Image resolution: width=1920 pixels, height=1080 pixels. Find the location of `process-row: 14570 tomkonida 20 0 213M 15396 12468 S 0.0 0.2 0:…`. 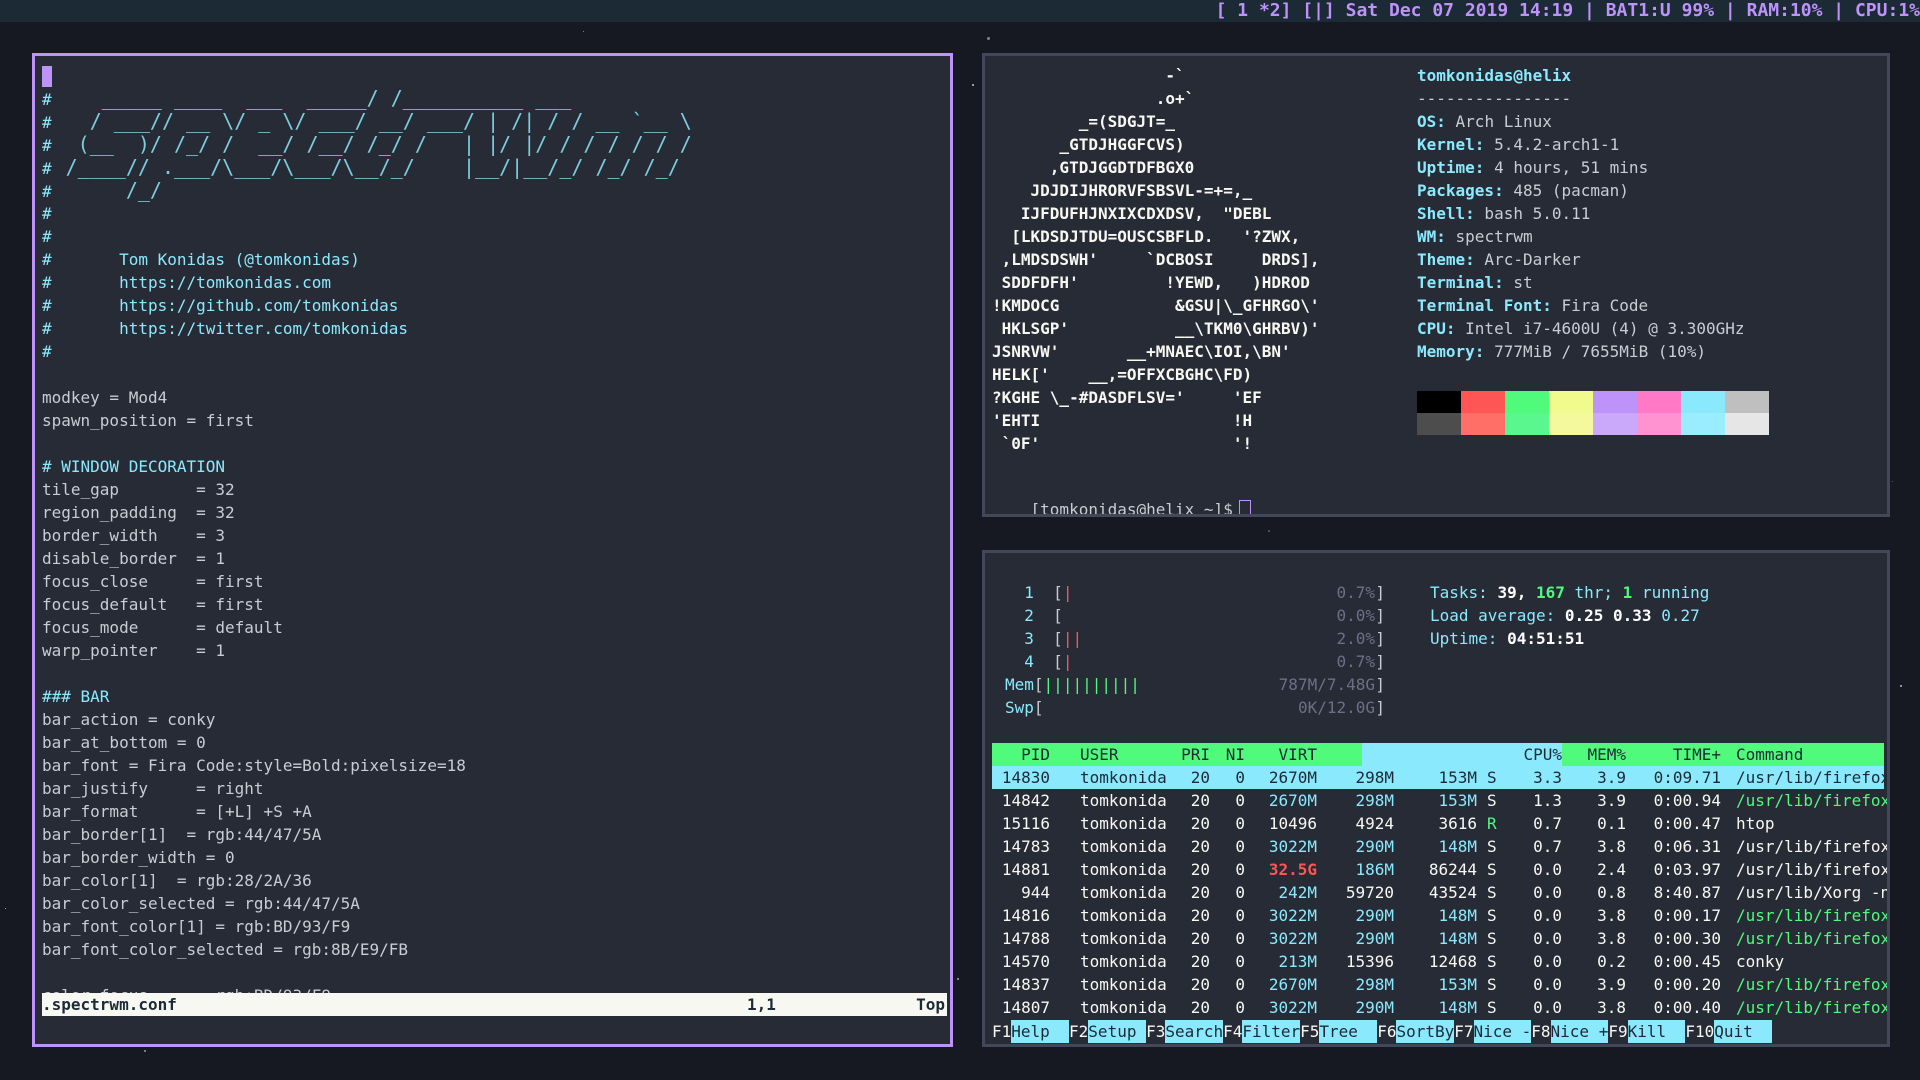

process-row: 14570 tomkonida 20 0 213M 15396 12468 S 0.0 0.2 0:… is located at coordinates (1438, 961).